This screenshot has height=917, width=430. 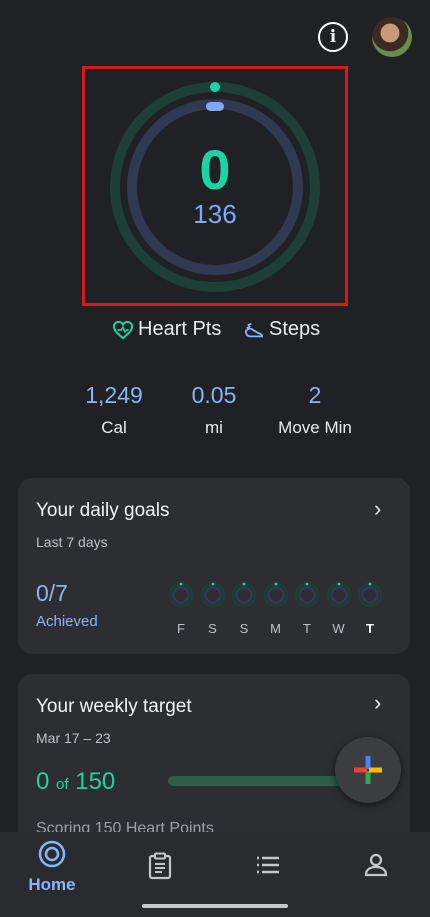 I want to click on goals-achieved-count: 0/7, so click(x=52, y=593).